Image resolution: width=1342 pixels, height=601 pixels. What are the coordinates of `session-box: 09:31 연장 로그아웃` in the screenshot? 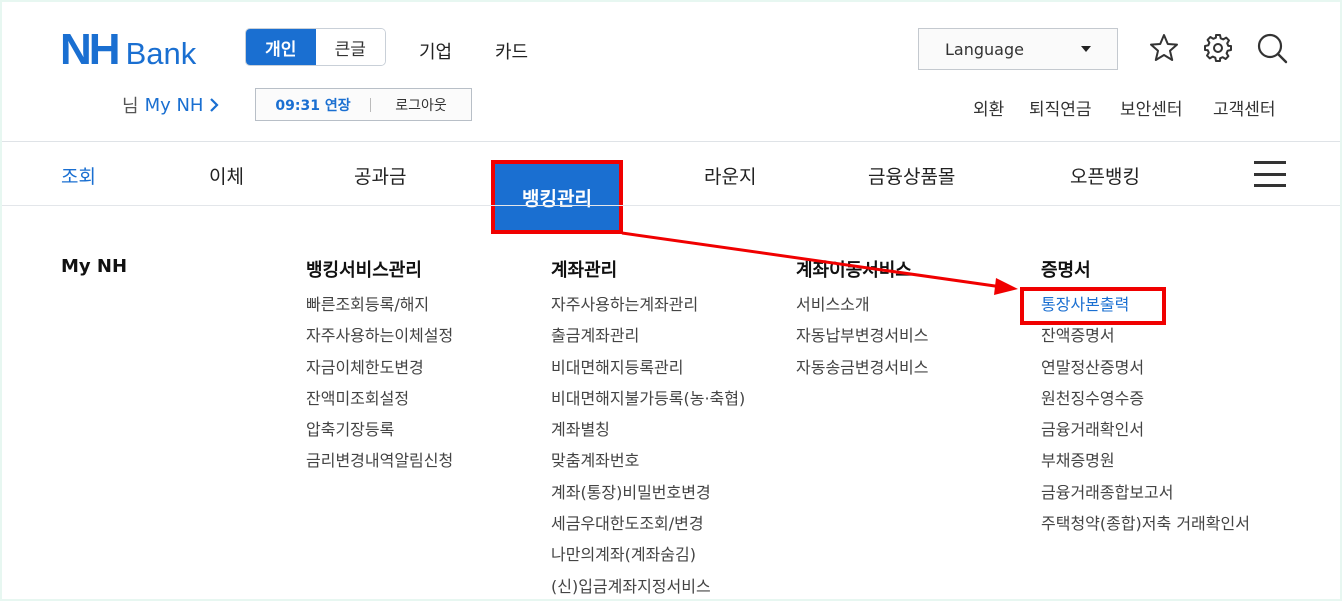 It's located at (363, 104).